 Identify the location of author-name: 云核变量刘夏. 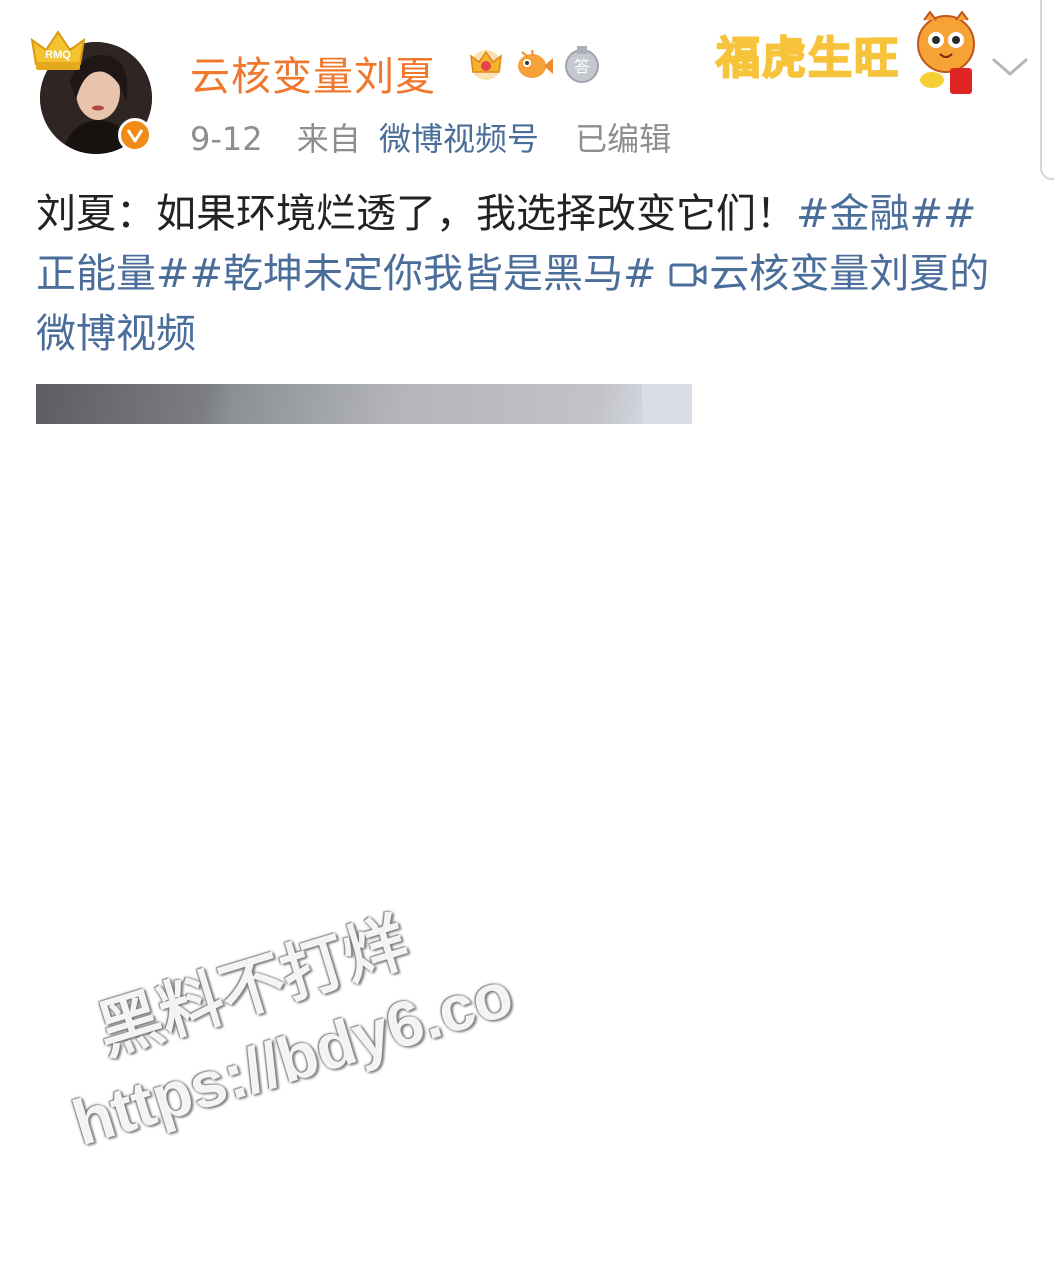
(313, 73).